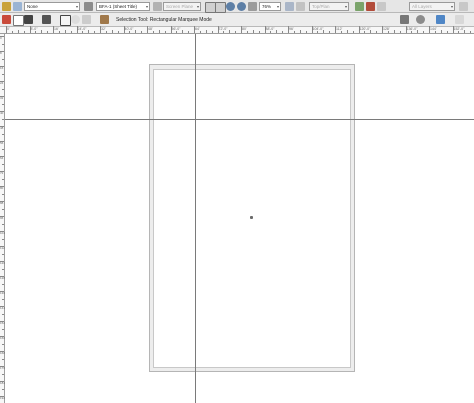 This screenshot has height=403, width=474. What do you see at coordinates (270, 29) in the screenshot?
I see `ruler-label: 88'-0"` at bounding box center [270, 29].